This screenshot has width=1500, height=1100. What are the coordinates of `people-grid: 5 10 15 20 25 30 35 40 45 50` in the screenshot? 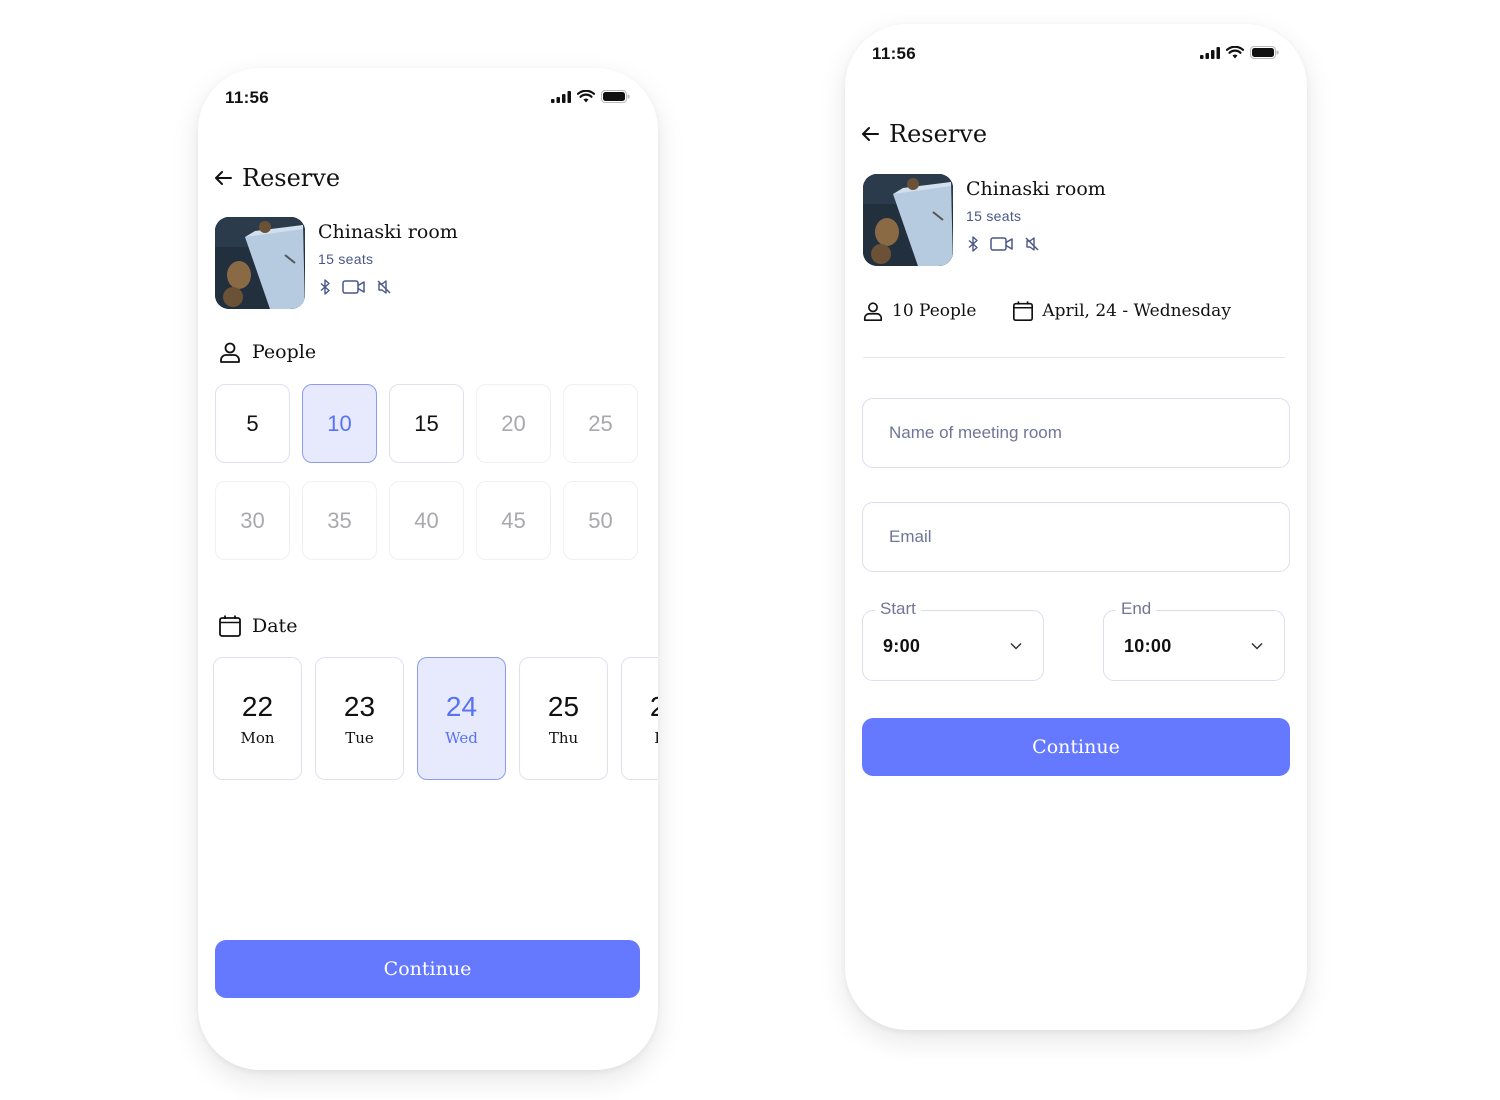 It's located at (426, 472).